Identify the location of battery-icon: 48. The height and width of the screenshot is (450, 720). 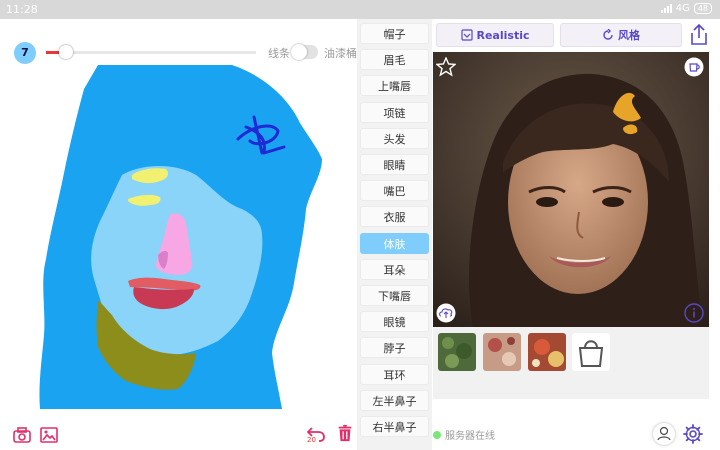
(702, 8).